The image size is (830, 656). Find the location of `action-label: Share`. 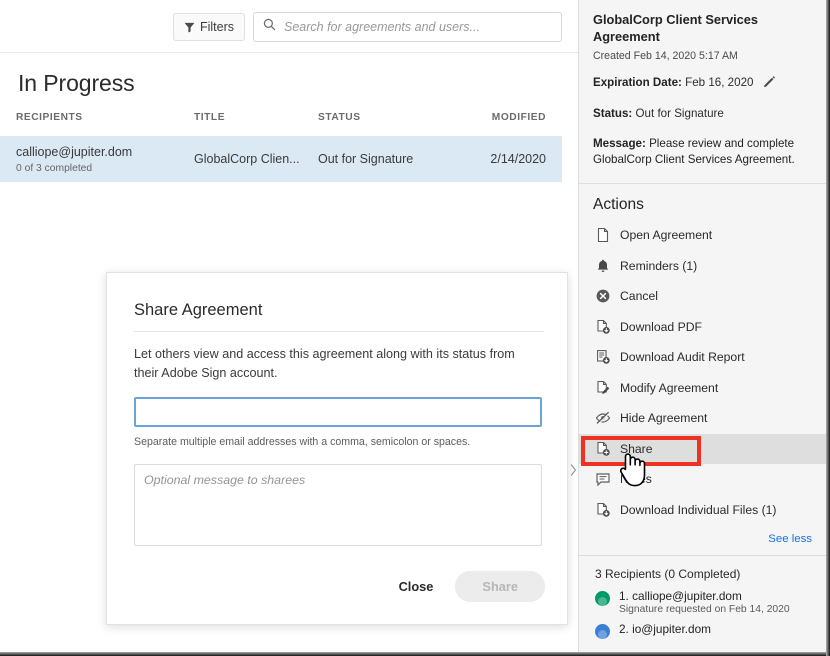

action-label: Share is located at coordinates (636, 448).